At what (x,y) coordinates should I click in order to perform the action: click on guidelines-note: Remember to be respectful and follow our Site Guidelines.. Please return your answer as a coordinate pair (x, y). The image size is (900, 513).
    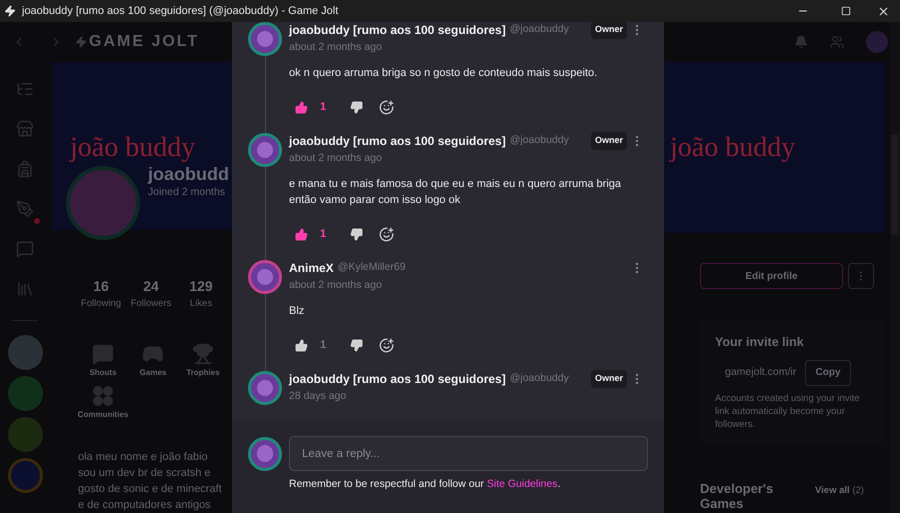
    Looking at the image, I should click on (425, 484).